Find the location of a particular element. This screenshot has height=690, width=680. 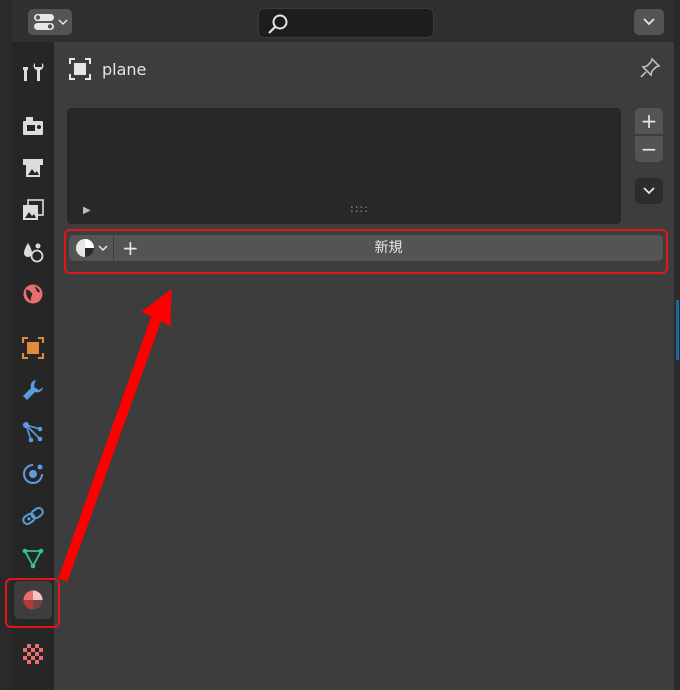

object-name-label: plane is located at coordinates (124, 69).